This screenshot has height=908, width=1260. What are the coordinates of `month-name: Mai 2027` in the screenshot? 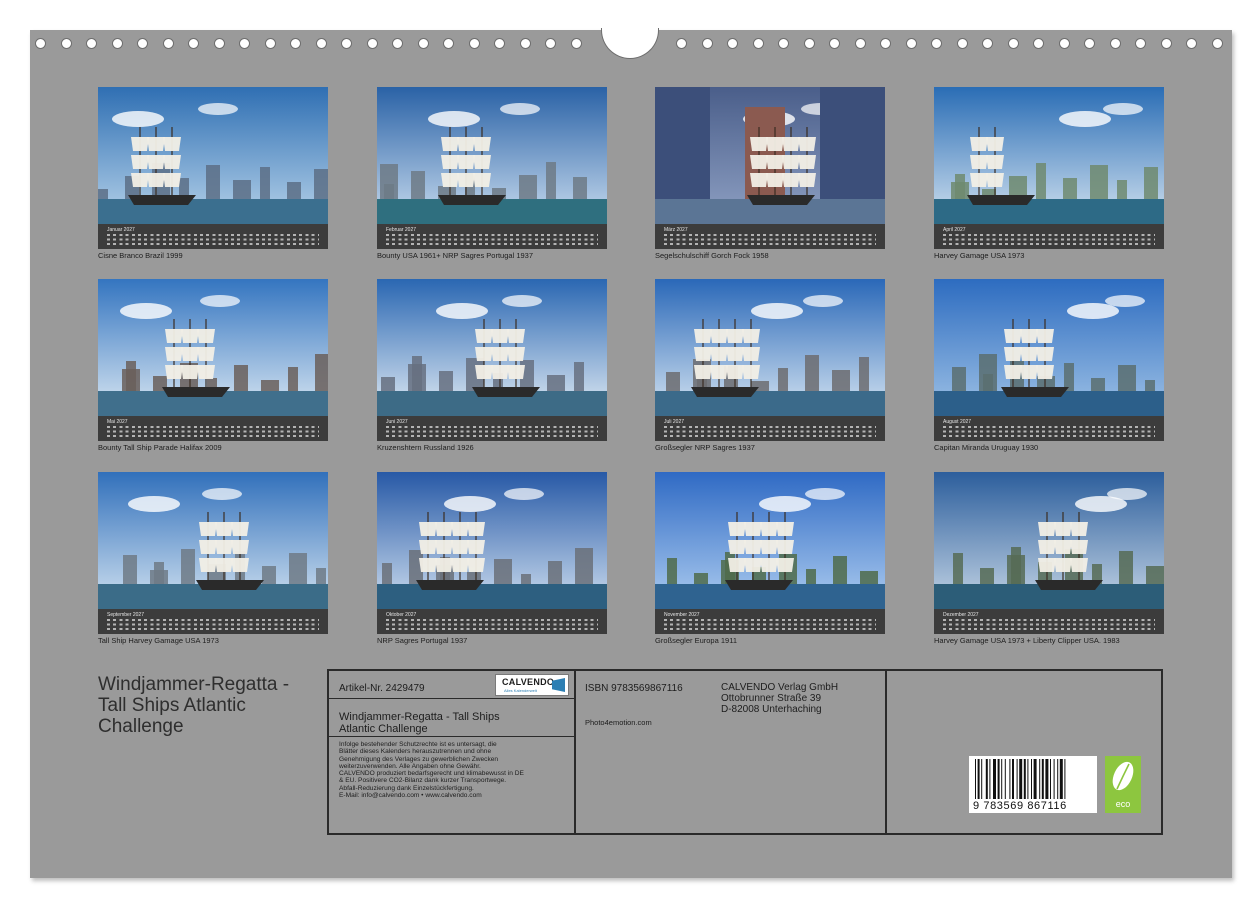 It's located at (117, 422).